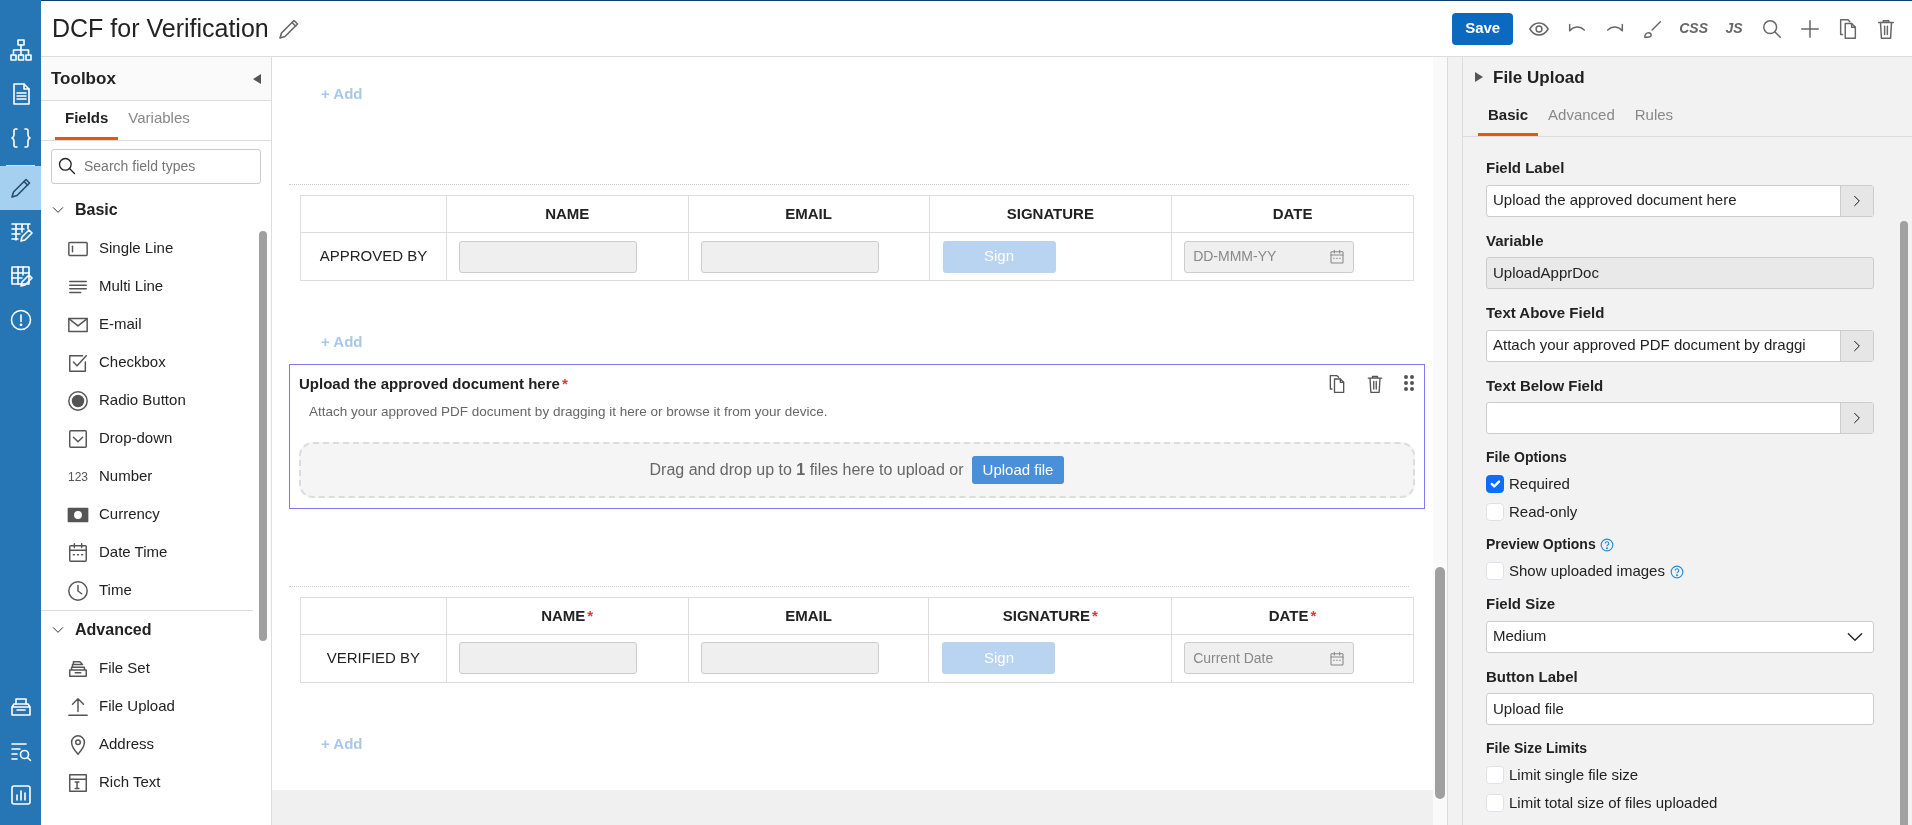  I want to click on field-type-label: Checkbox, so click(132, 362).